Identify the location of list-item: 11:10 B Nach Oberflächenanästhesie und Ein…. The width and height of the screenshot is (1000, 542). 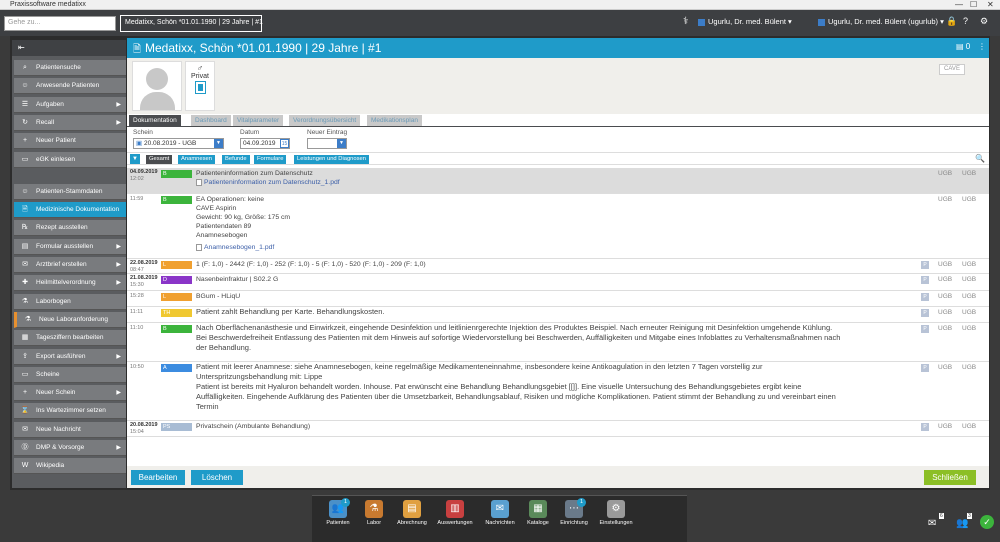
(558, 342).